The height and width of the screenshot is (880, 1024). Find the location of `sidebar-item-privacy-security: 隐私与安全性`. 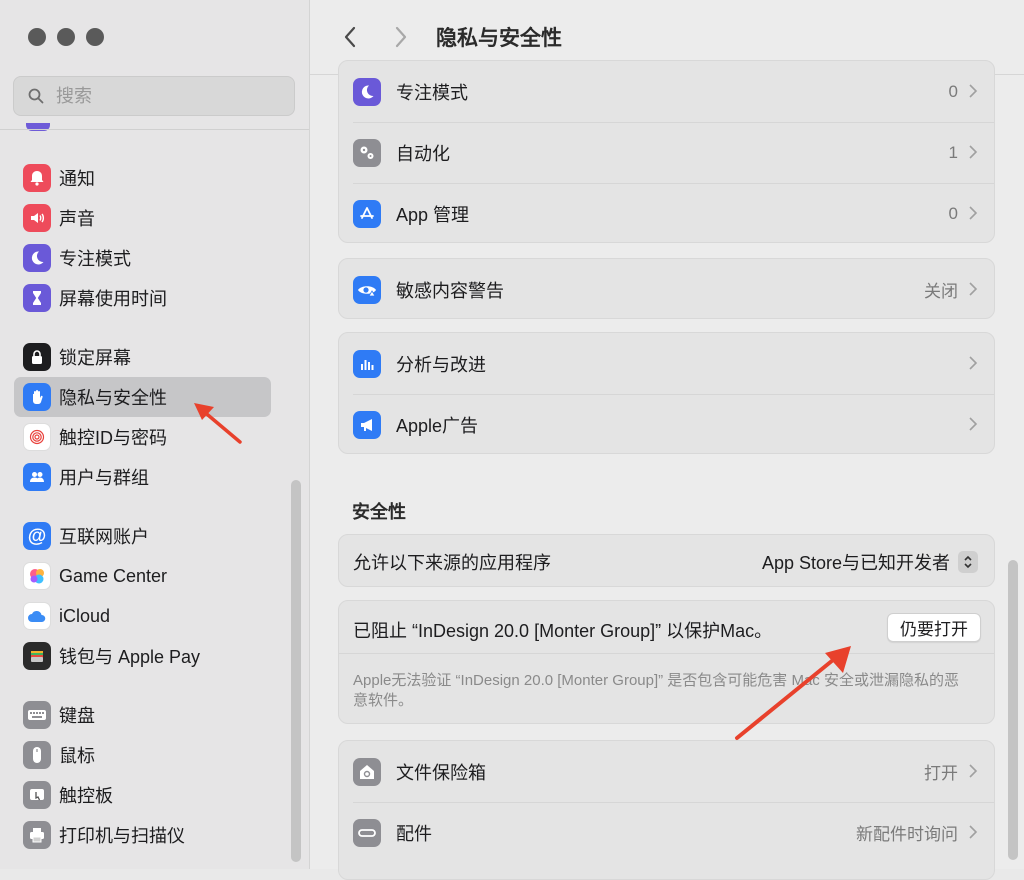

sidebar-item-privacy-security: 隐私与安全性 is located at coordinates (142, 397).